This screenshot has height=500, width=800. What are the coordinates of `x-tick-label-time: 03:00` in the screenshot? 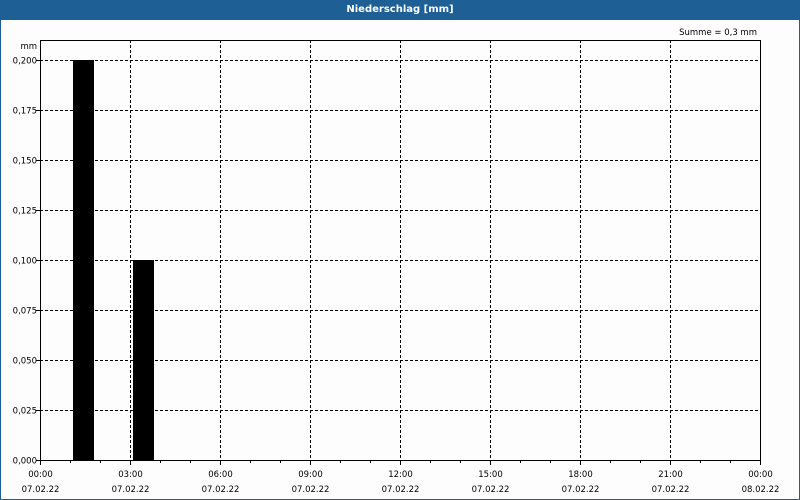 It's located at (130, 475).